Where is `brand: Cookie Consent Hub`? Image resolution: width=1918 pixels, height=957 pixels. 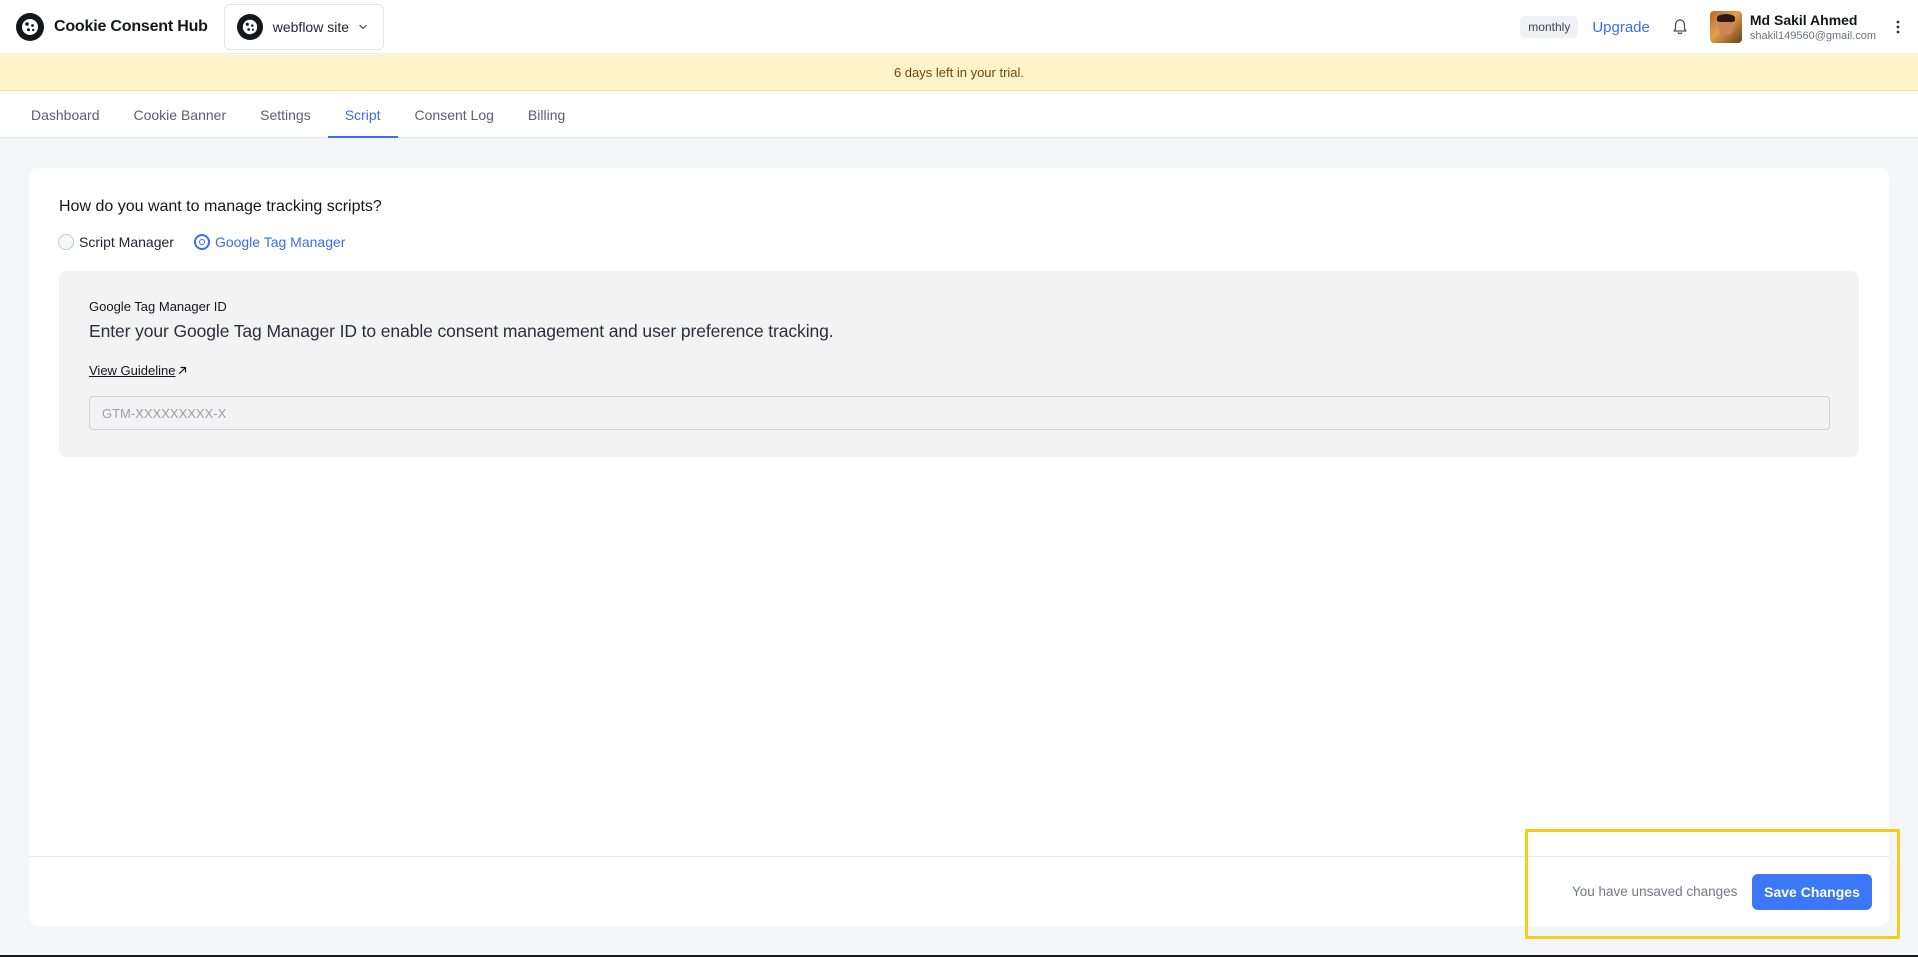
brand: Cookie Consent Hub is located at coordinates (112, 26).